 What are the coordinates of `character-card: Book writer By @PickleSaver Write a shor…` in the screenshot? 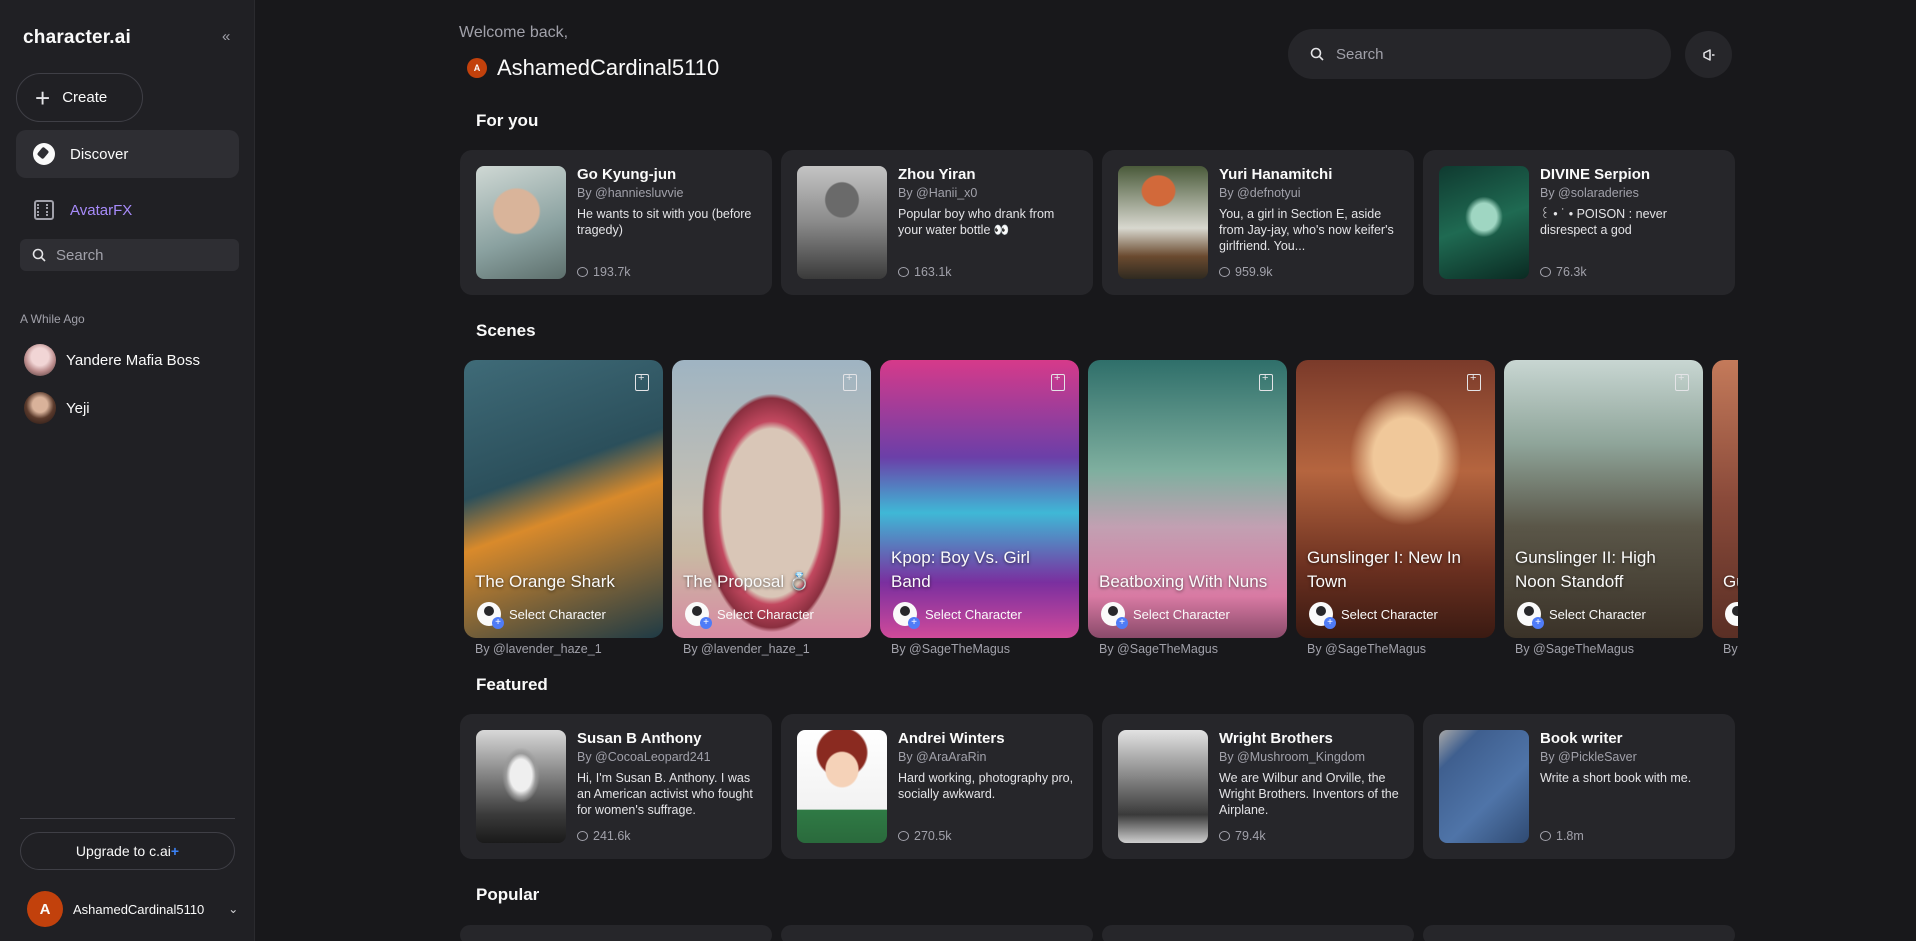 It's located at (1579, 786).